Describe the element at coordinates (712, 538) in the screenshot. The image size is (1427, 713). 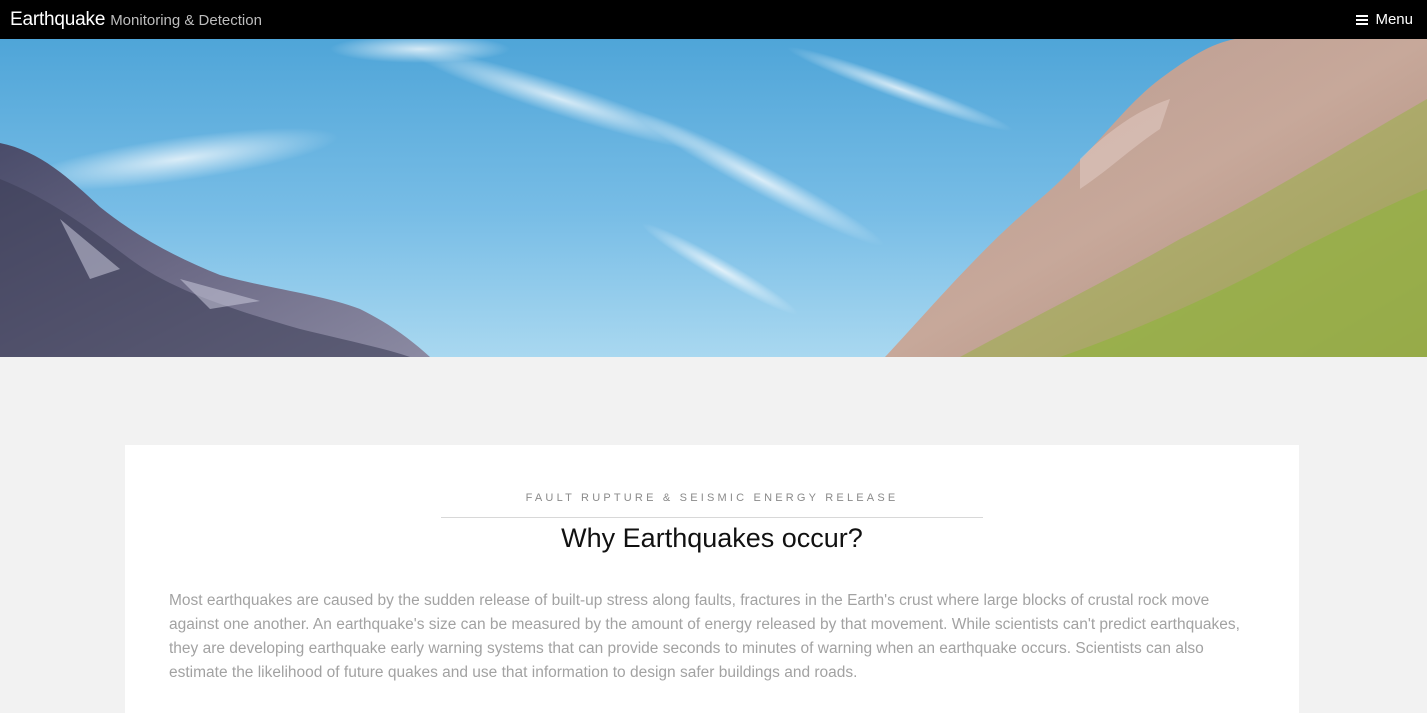
I see `section-title: Why Earthquakes occur?` at that location.